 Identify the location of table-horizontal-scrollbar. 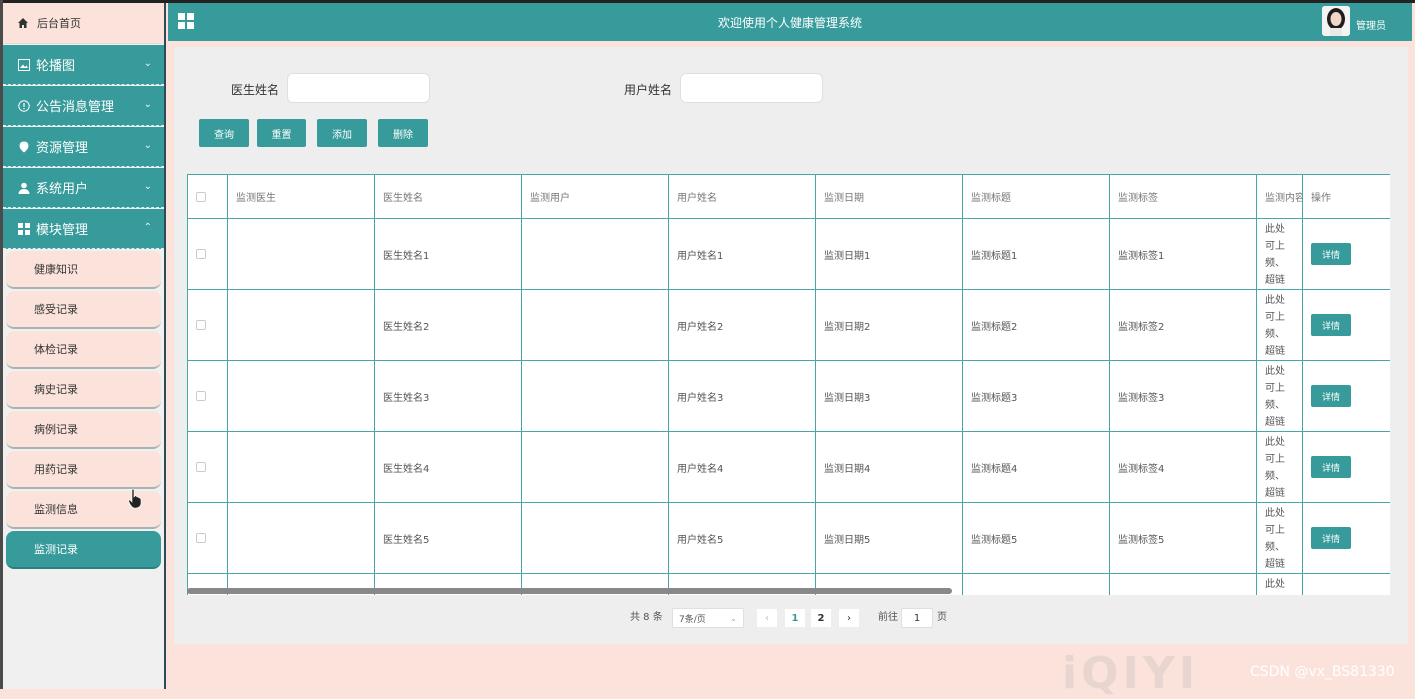
(569, 591).